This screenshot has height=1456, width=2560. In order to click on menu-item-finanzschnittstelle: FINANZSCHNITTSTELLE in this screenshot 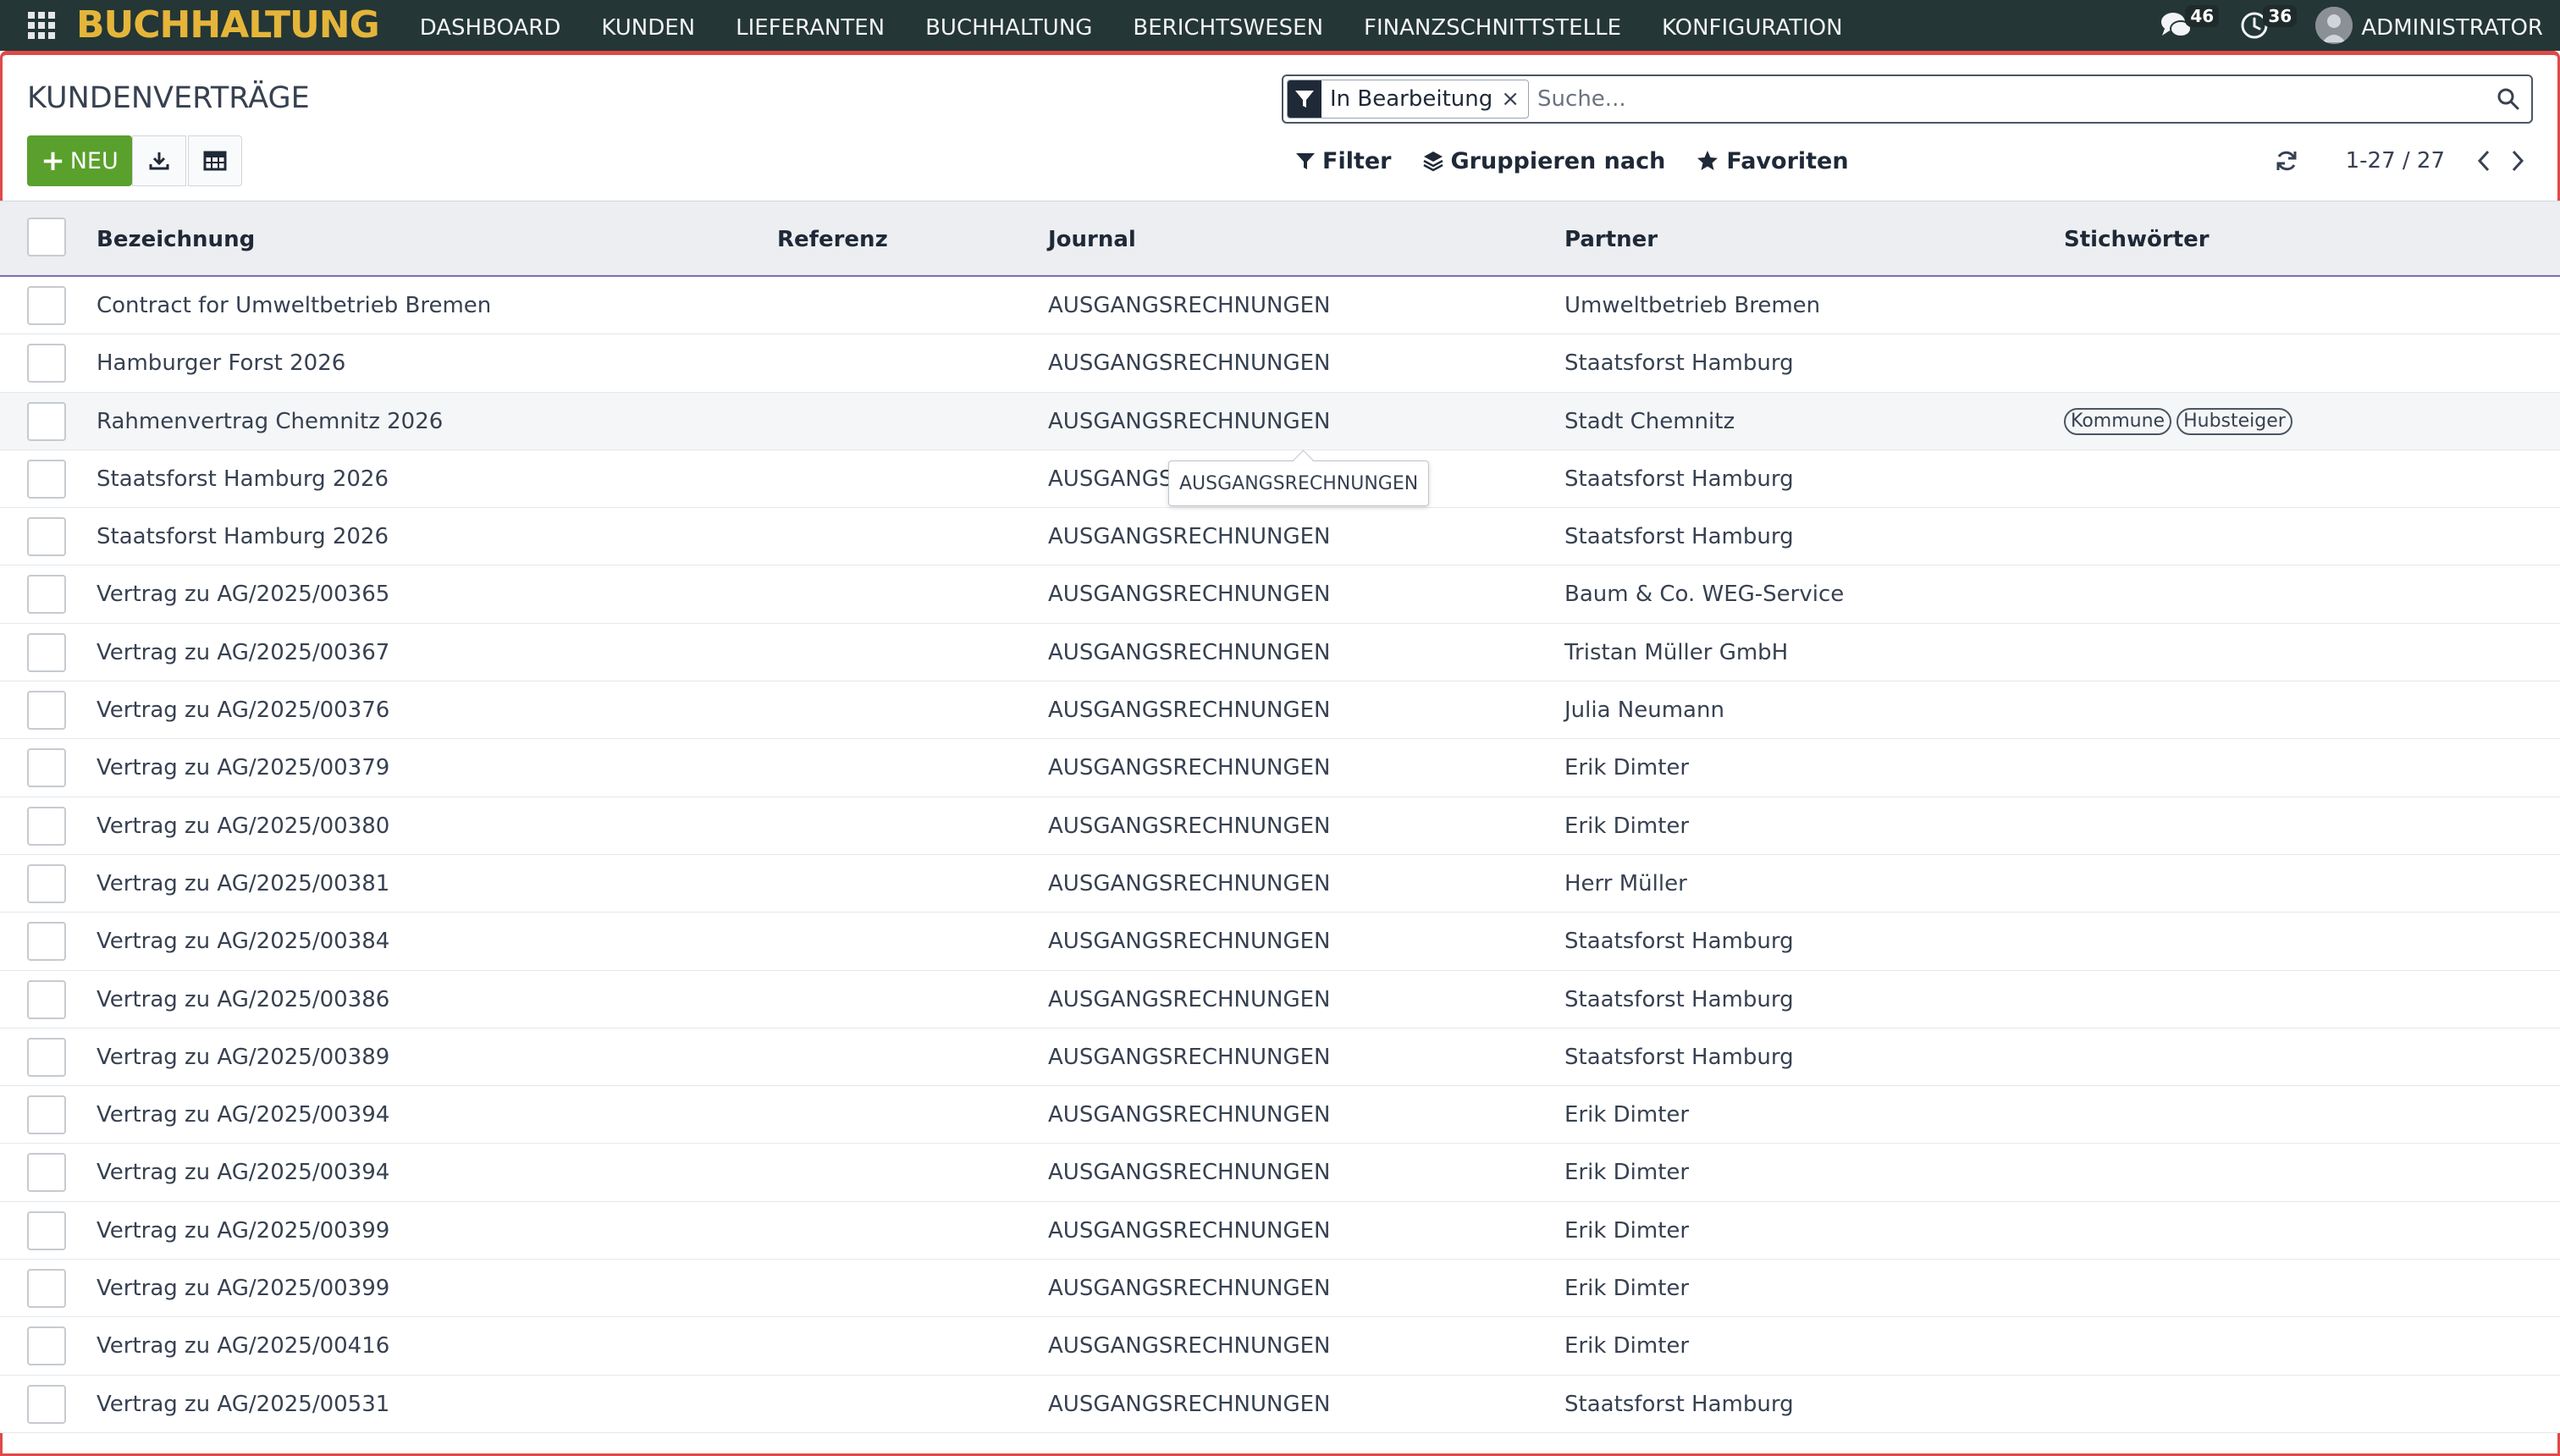, I will do `click(1492, 26)`.